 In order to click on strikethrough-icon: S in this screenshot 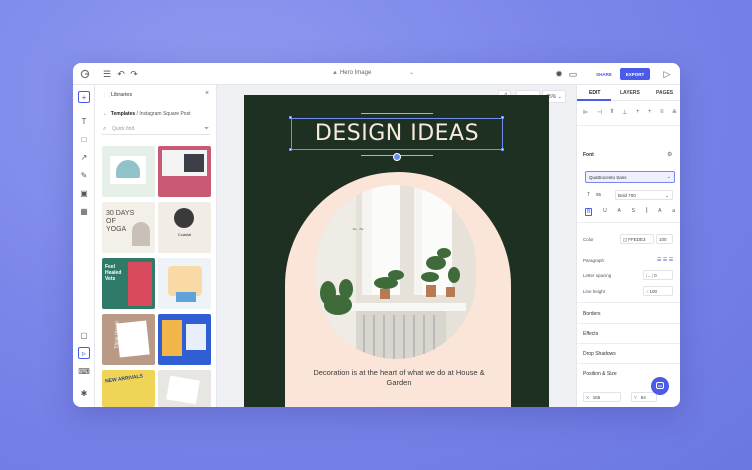, I will do `click(633, 212)`.